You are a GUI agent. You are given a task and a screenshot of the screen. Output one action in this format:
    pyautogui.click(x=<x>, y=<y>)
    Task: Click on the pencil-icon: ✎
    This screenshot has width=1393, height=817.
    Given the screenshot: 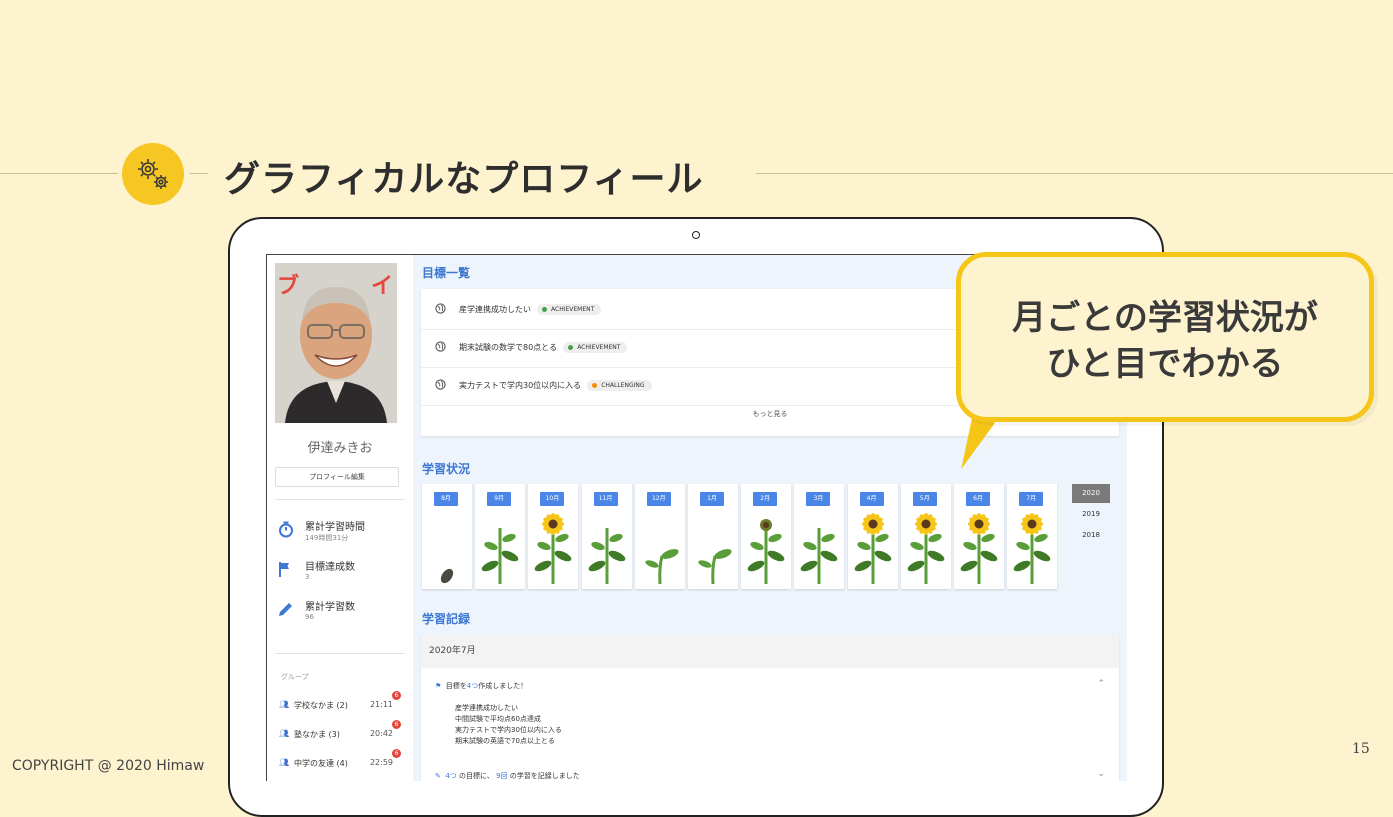 What is the action you would take?
    pyautogui.click(x=438, y=776)
    